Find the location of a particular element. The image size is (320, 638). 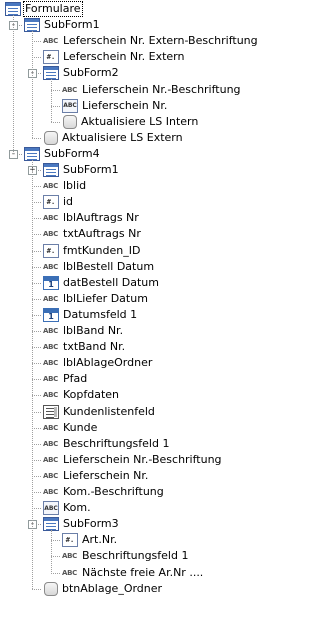

tree-item: Aktualisiere LS Intern is located at coordinates (130, 122).